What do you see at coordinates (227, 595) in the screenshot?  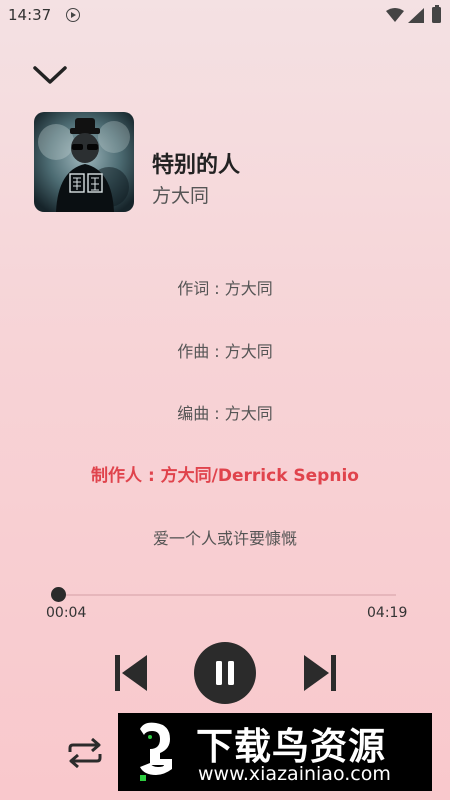 I see `progress-bar` at bounding box center [227, 595].